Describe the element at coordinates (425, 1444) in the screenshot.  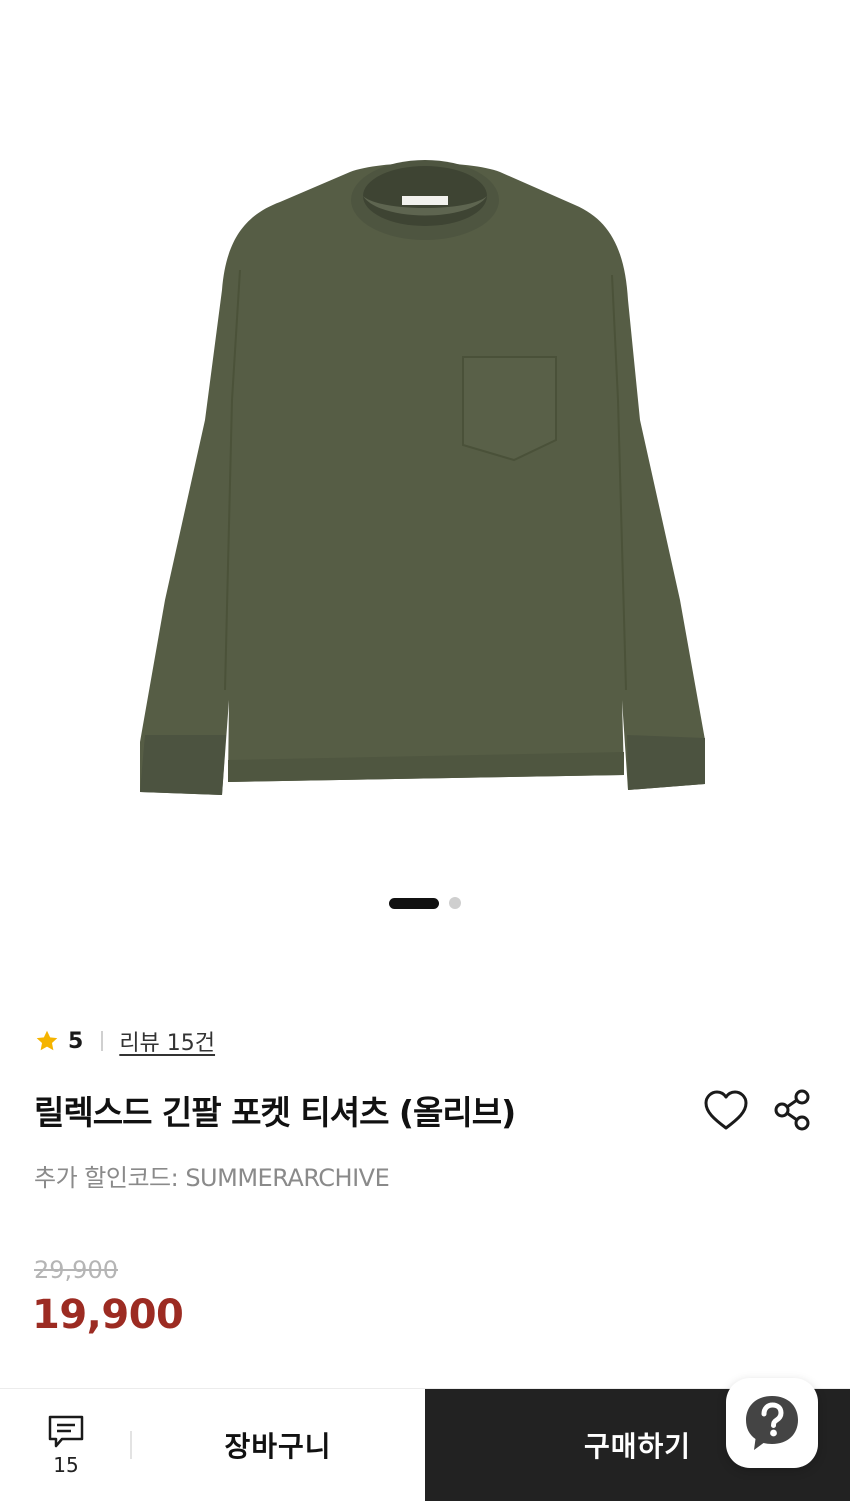
I see `bottom-action-bar: 15 장바구니 구매하기` at that location.